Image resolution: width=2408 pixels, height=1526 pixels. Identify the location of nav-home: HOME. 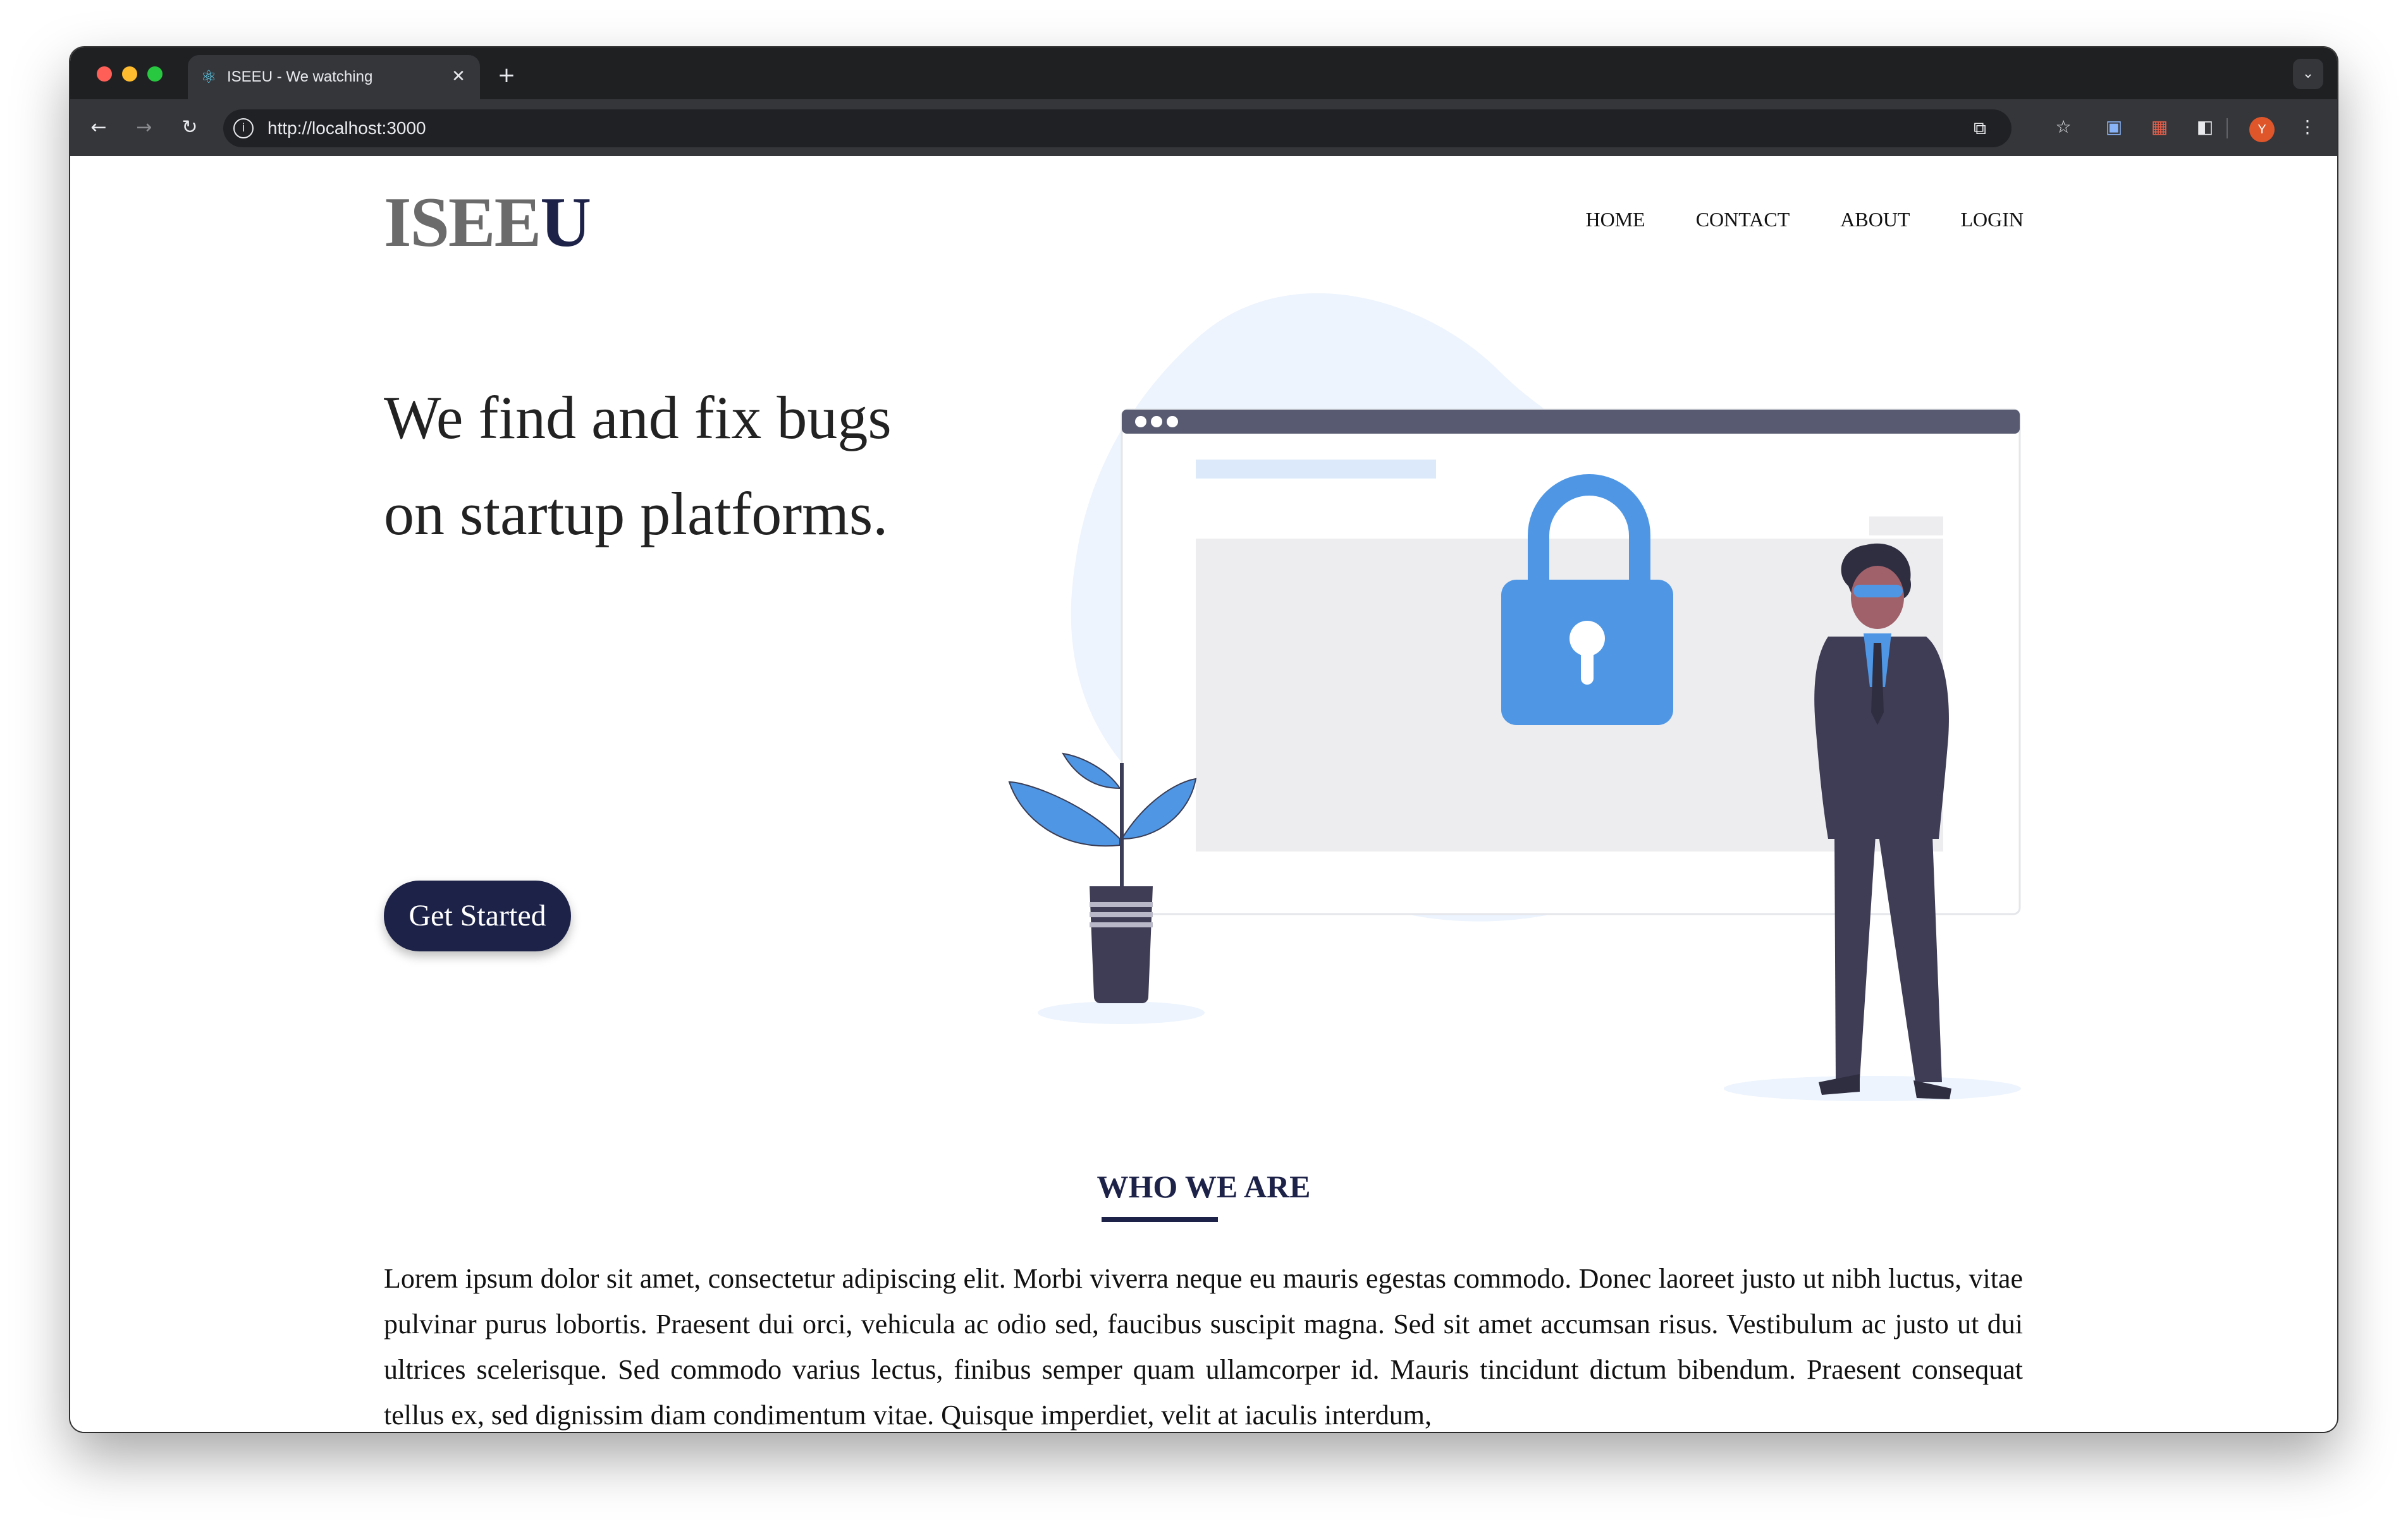
(1615, 219).